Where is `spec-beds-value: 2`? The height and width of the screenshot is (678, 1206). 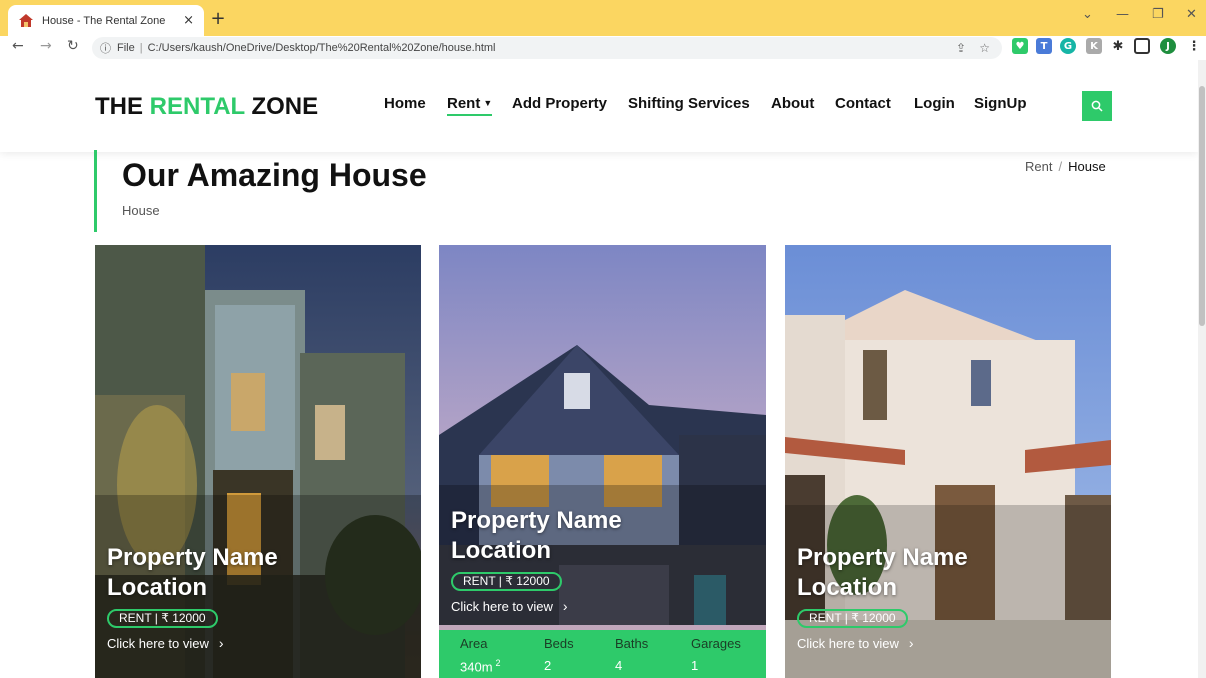 spec-beds-value: 2 is located at coordinates (548, 665).